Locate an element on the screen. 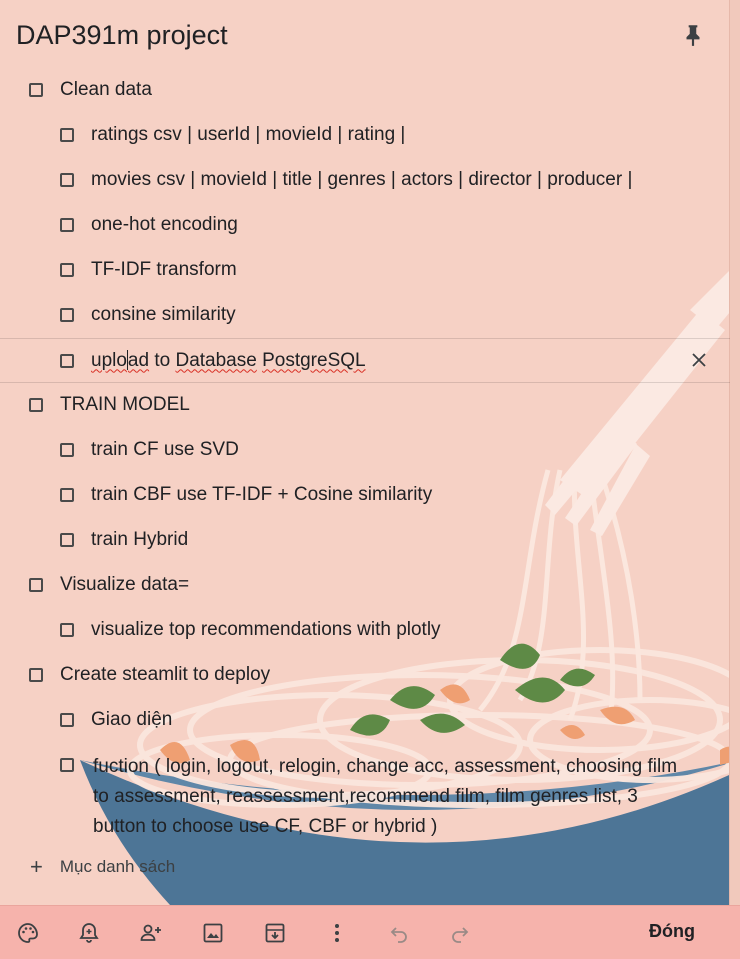 The height and width of the screenshot is (959, 740). list-item: one-hot encoding is located at coordinates (119, 224).